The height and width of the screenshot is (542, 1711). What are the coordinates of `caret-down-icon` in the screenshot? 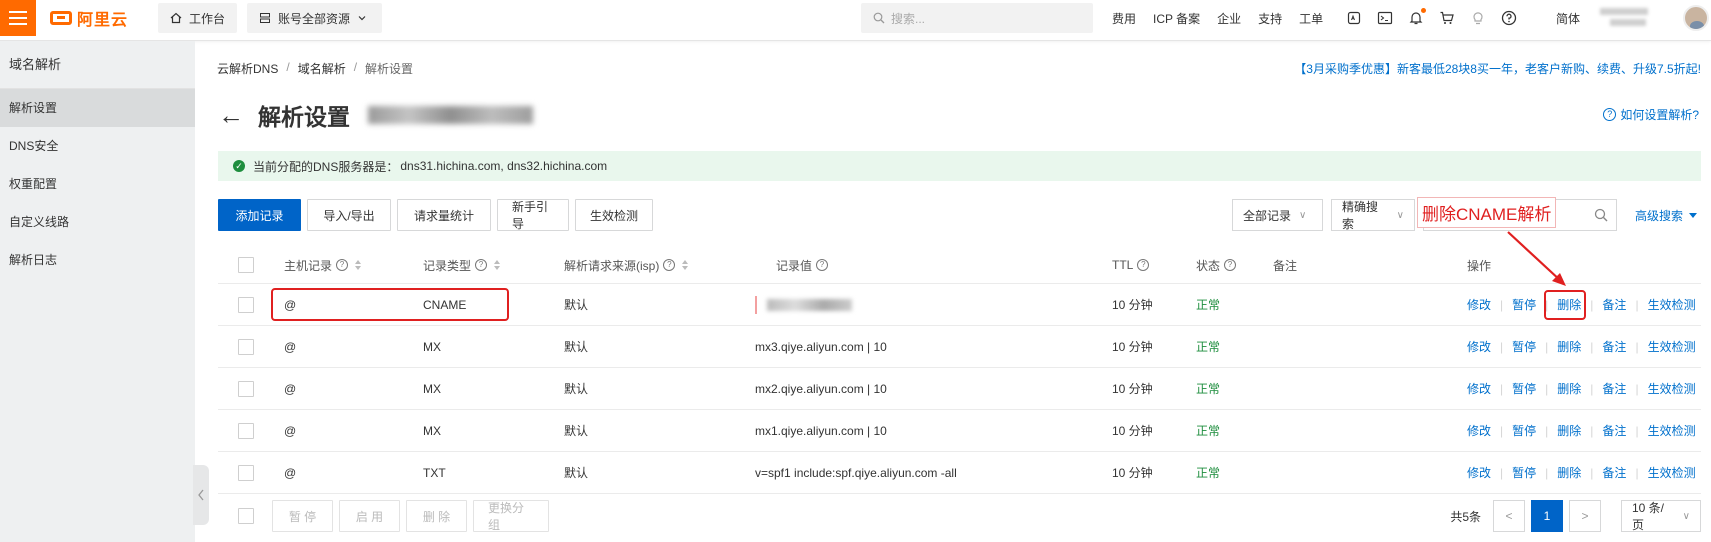 It's located at (1693, 215).